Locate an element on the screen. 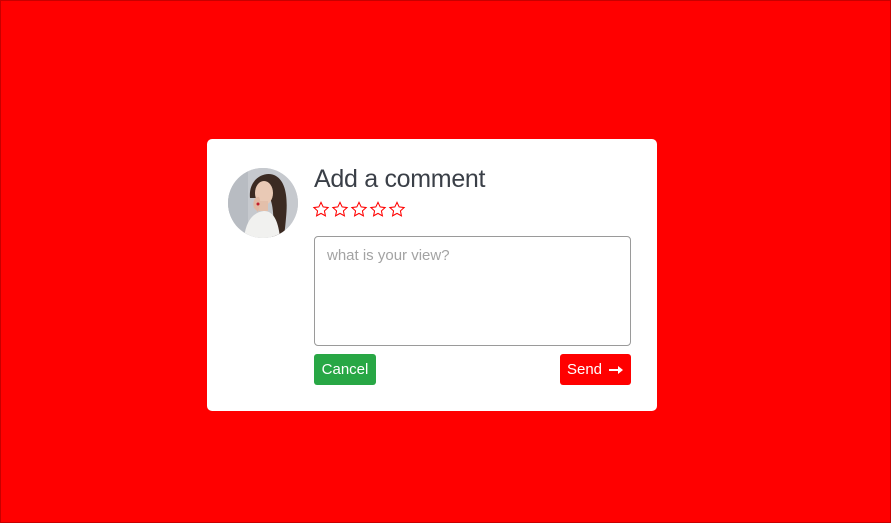 This screenshot has width=891, height=523. send-button-label: Send is located at coordinates (584, 369).